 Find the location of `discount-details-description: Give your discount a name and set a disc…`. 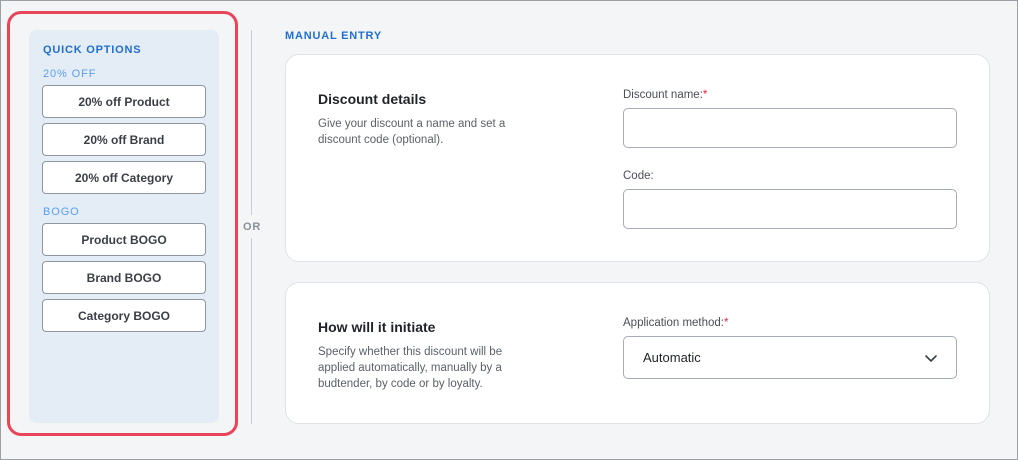

discount-details-description: Give your discount a name and set a disc… is located at coordinates (412, 132).